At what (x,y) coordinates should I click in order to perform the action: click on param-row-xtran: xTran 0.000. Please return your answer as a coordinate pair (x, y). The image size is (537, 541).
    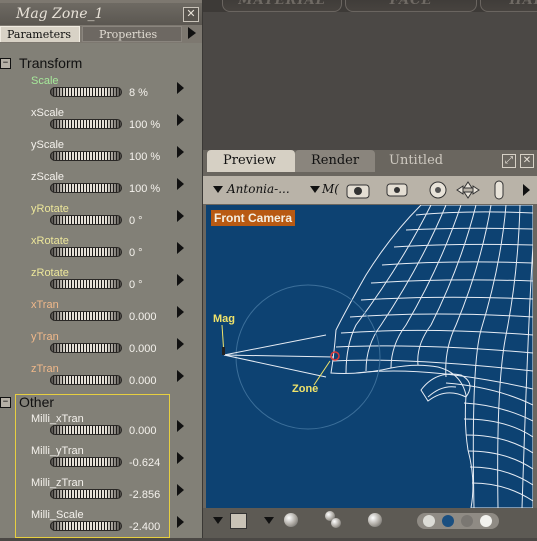
    Looking at the image, I should click on (101, 315).